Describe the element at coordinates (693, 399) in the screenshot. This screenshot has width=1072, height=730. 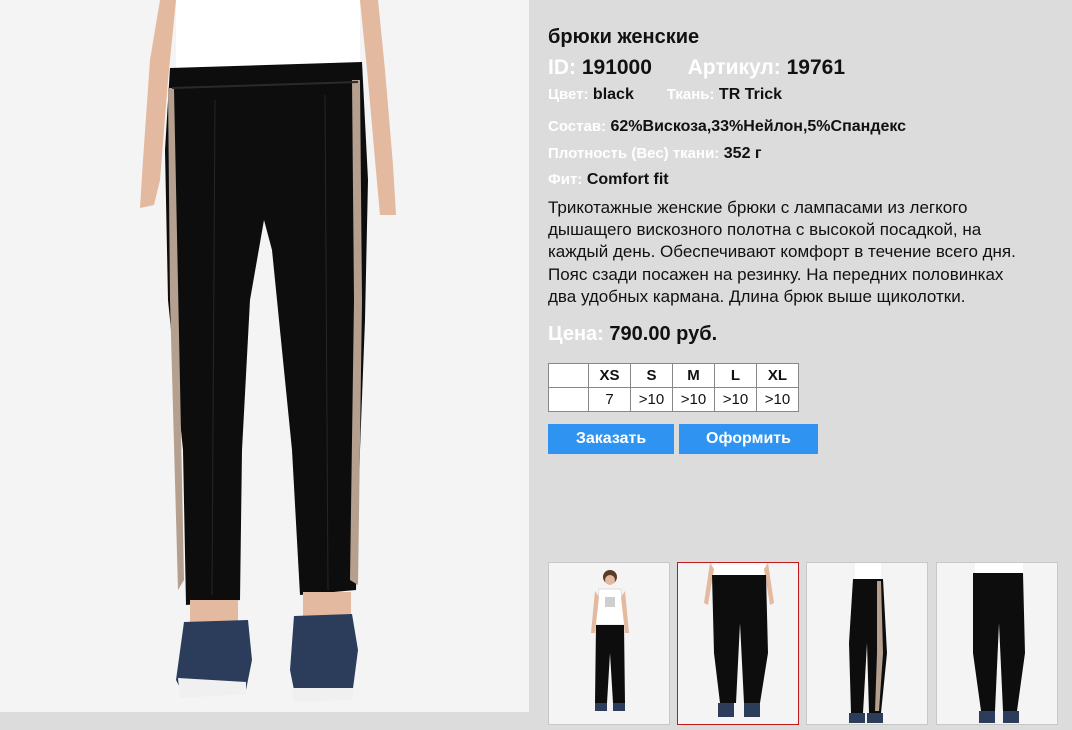
I see `size-stock-m: >10` at that location.